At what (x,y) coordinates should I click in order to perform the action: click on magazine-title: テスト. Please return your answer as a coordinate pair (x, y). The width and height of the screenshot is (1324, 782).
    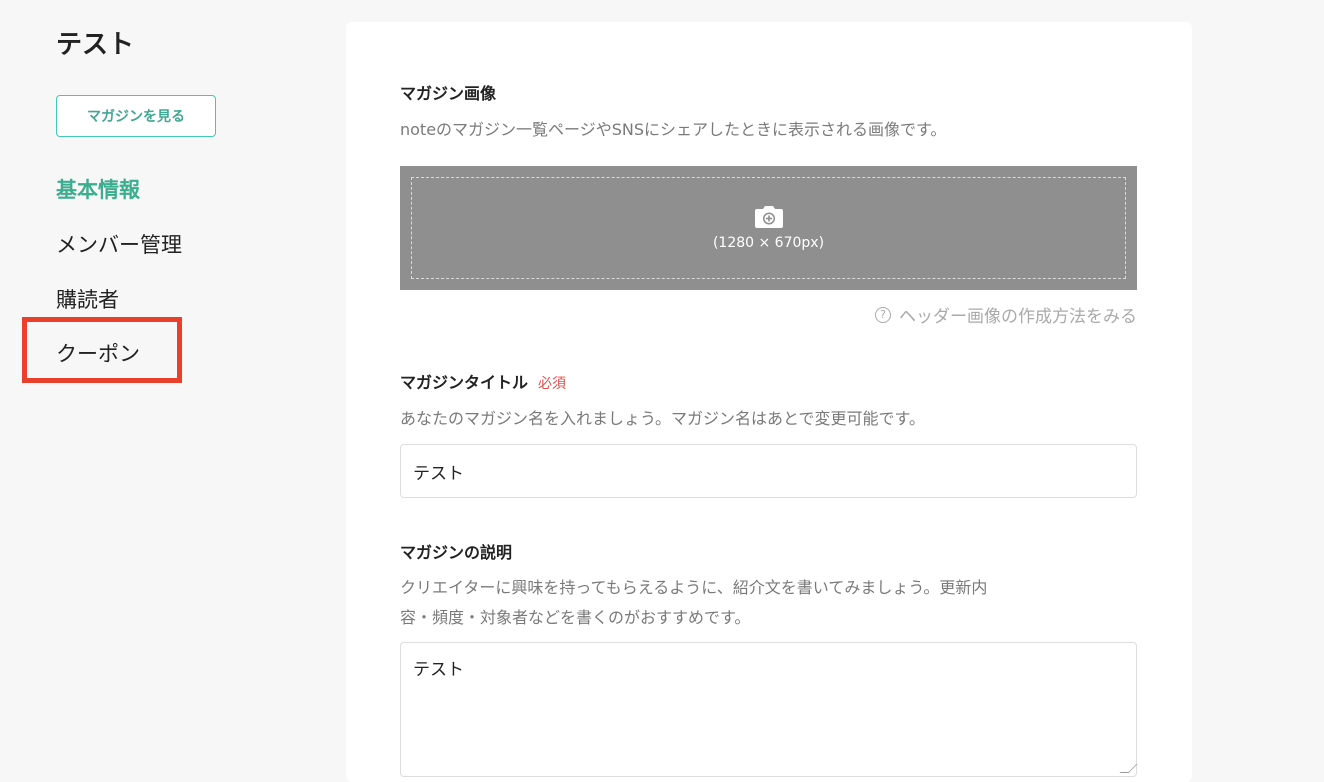
    Looking at the image, I should click on (95, 45).